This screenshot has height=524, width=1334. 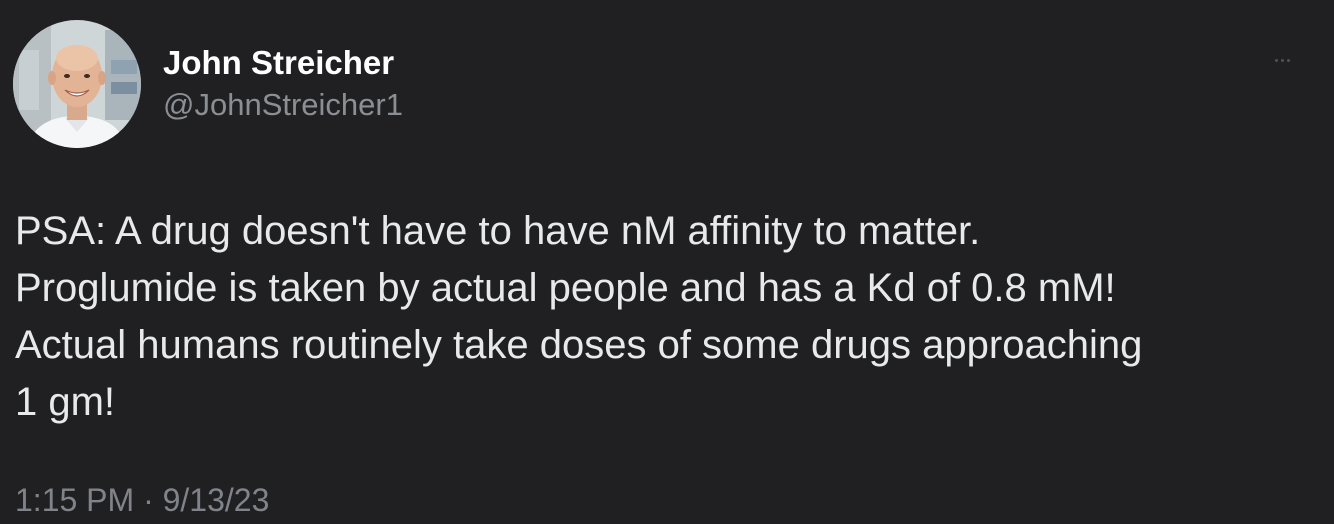 I want to click on avatar-image, so click(x=77, y=84).